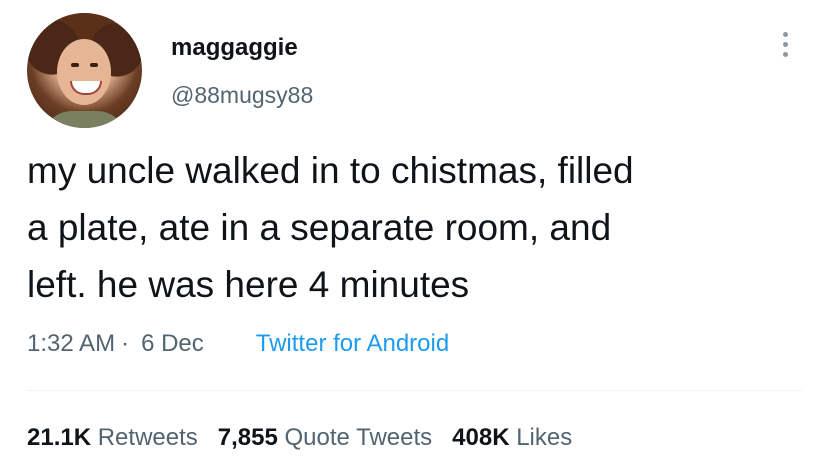 Image resolution: width=828 pixels, height=463 pixels. What do you see at coordinates (238, 344) in the screenshot?
I see `tweet-metadata: 1:32 AM · 6 Dec Twitter for Android` at bounding box center [238, 344].